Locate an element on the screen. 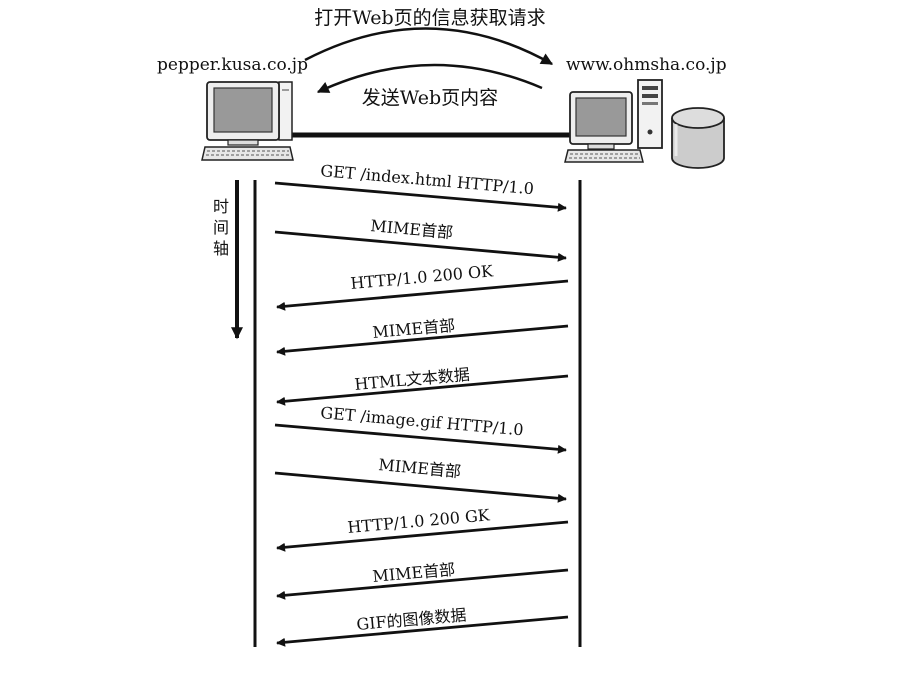  message-1: GET /index.html HTTP/1.0 is located at coordinates (420, 186).